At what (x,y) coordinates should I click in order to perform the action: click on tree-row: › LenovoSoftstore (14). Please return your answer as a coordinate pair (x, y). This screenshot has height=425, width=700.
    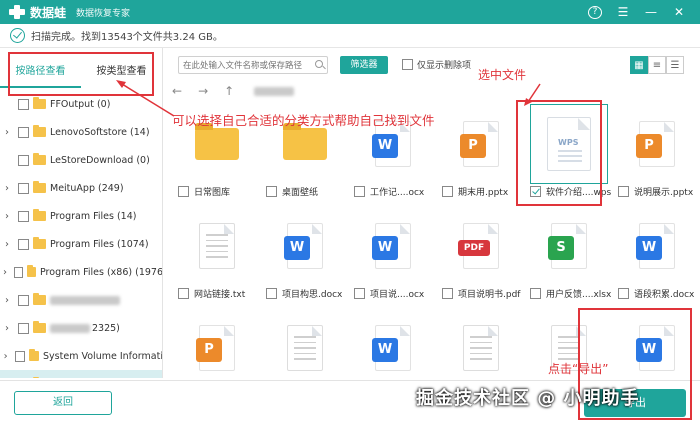
    Looking at the image, I should click on (81, 132).